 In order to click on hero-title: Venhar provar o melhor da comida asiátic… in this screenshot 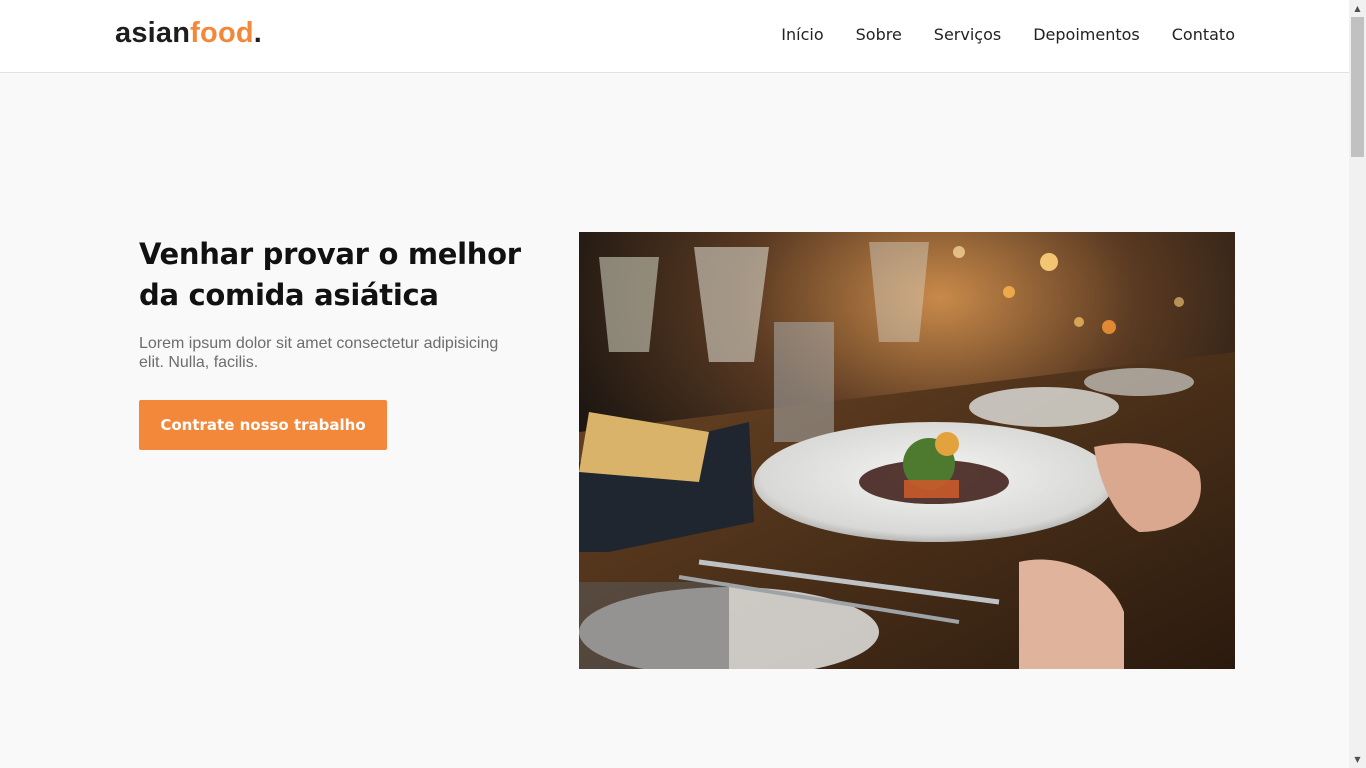, I will do `click(330, 274)`.